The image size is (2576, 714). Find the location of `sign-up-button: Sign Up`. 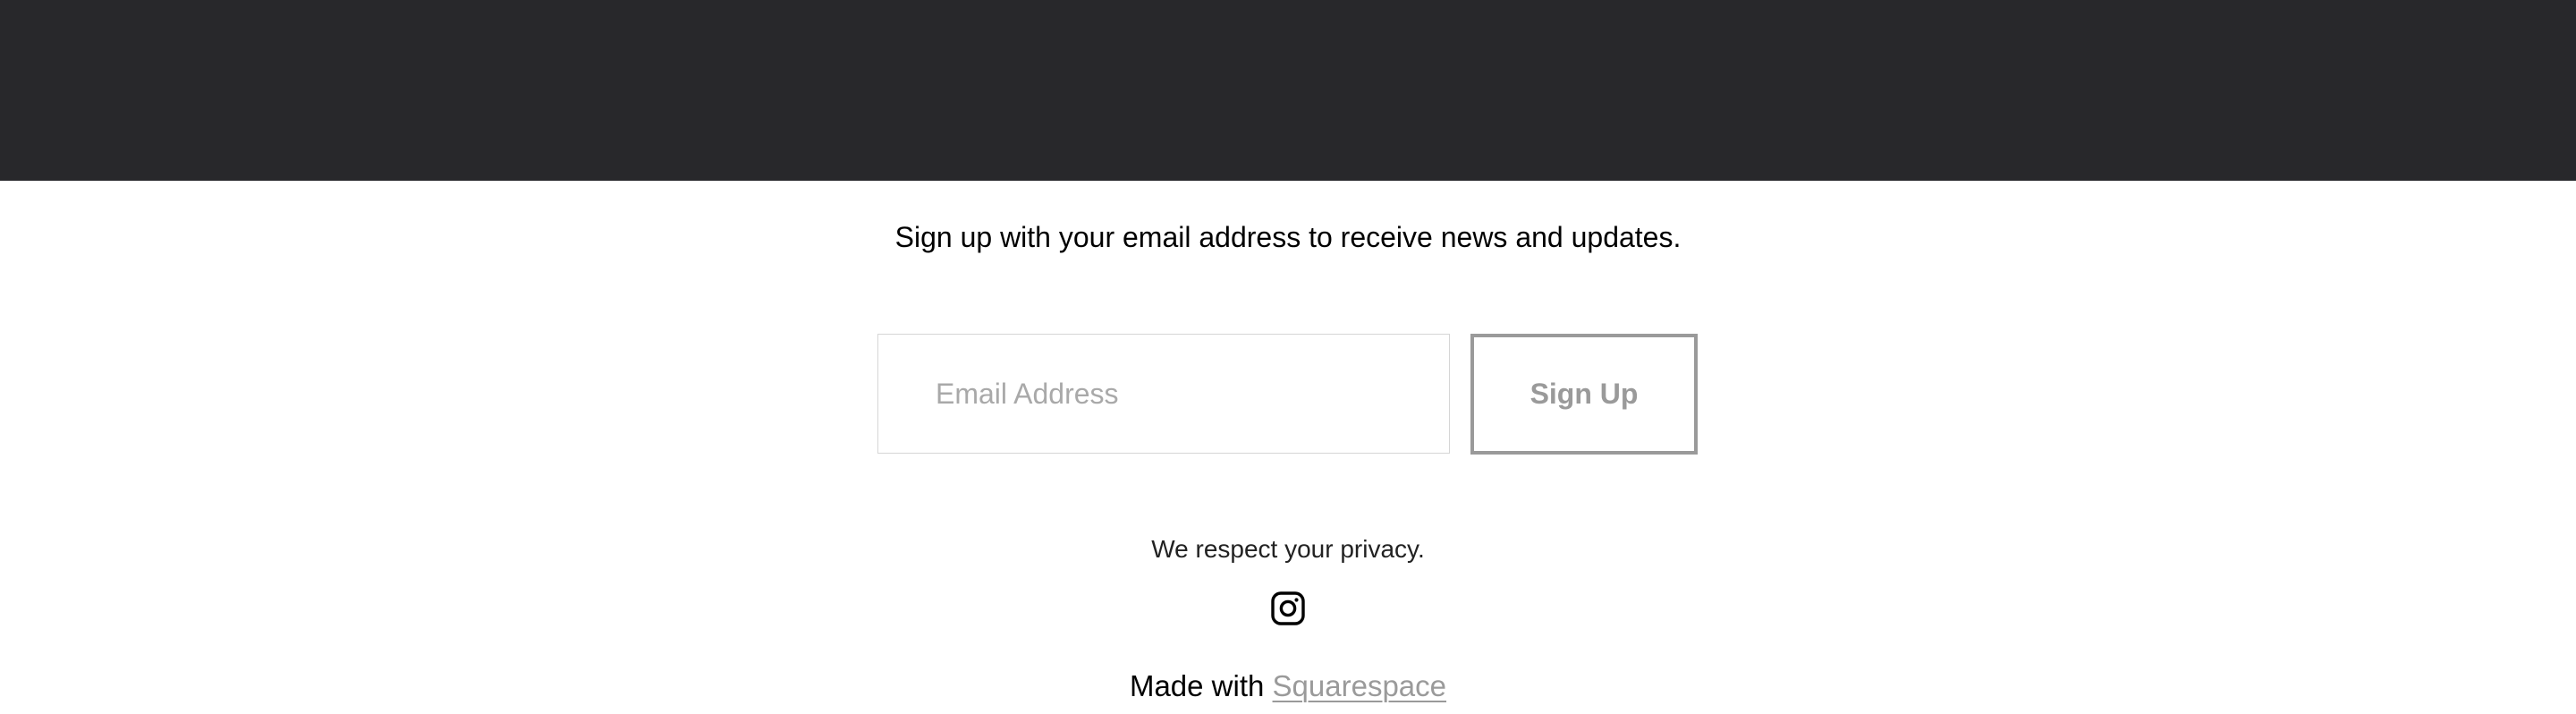

sign-up-button: Sign Up is located at coordinates (1584, 394).